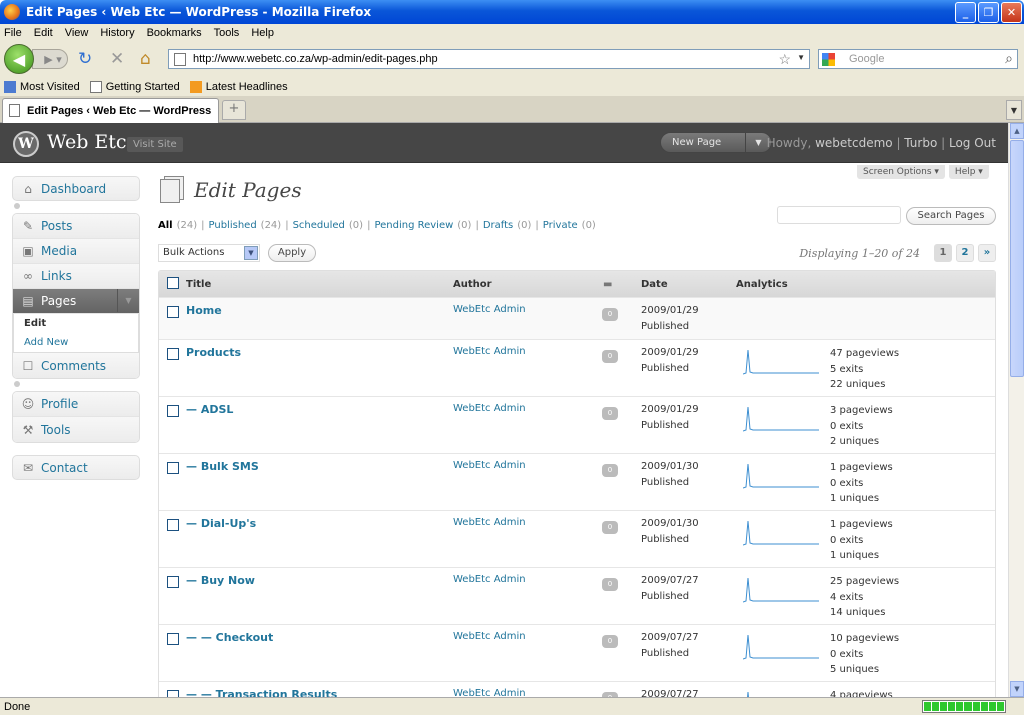 The image size is (1024, 715). Describe the element at coordinates (76, 365) in the screenshot. I see `menu-comments: ☐ Comments` at that location.